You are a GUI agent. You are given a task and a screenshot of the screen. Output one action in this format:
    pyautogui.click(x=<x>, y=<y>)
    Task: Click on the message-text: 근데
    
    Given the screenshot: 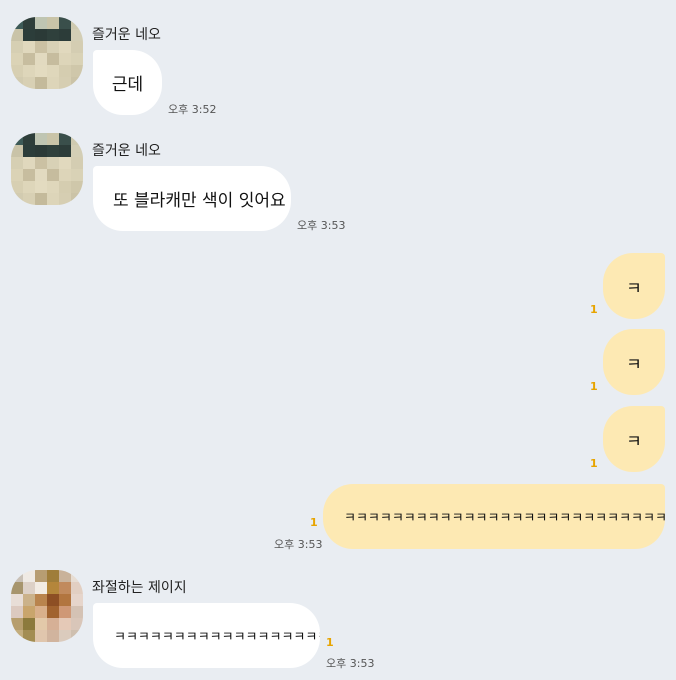 What is the action you would take?
    pyautogui.click(x=127, y=85)
    